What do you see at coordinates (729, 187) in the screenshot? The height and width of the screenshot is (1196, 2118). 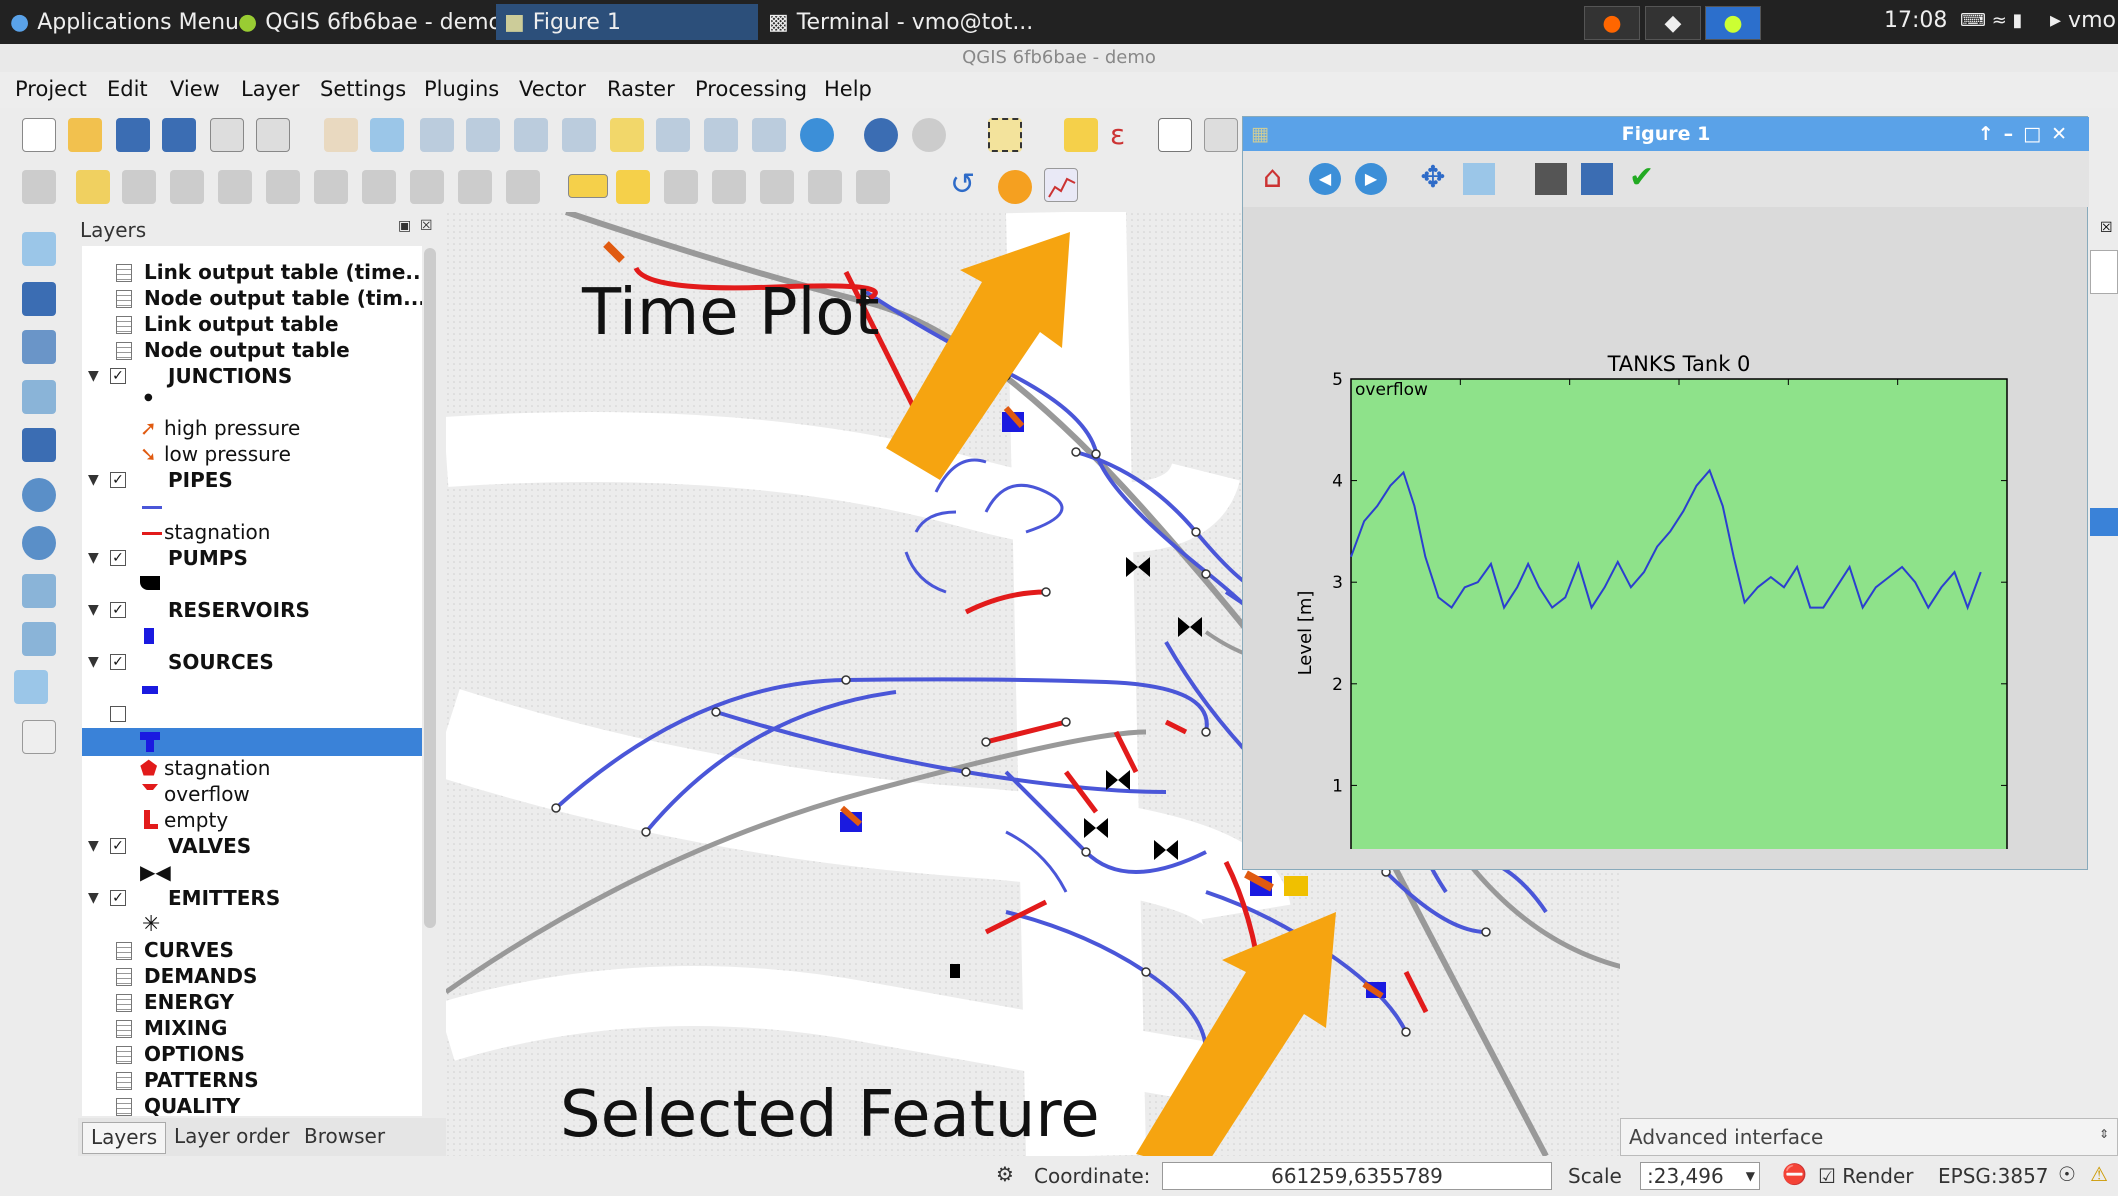 I see `show-labels-icon` at bounding box center [729, 187].